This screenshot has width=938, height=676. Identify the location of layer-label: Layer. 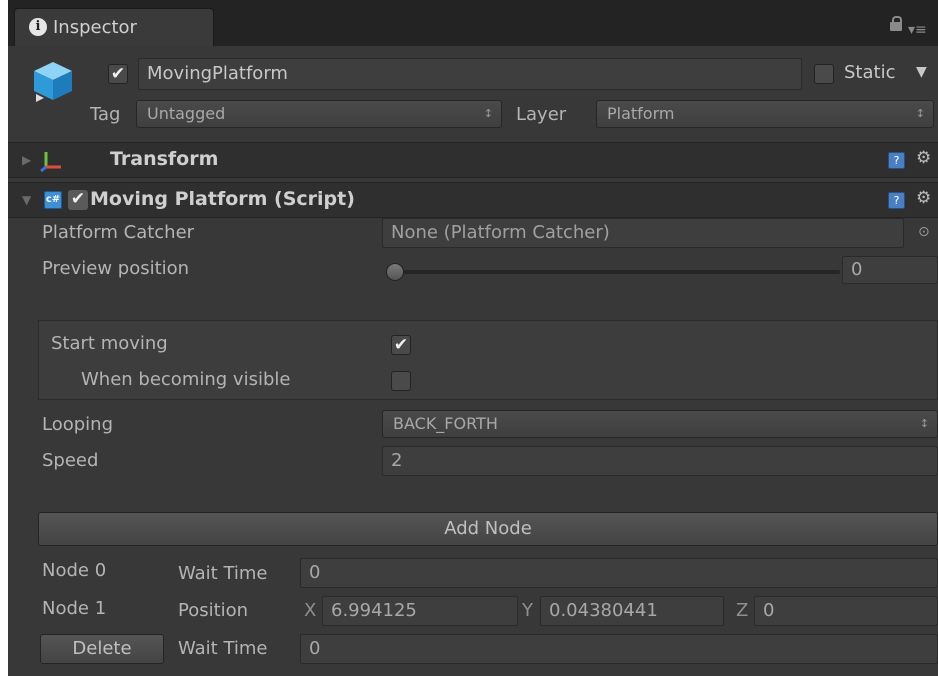
(541, 114).